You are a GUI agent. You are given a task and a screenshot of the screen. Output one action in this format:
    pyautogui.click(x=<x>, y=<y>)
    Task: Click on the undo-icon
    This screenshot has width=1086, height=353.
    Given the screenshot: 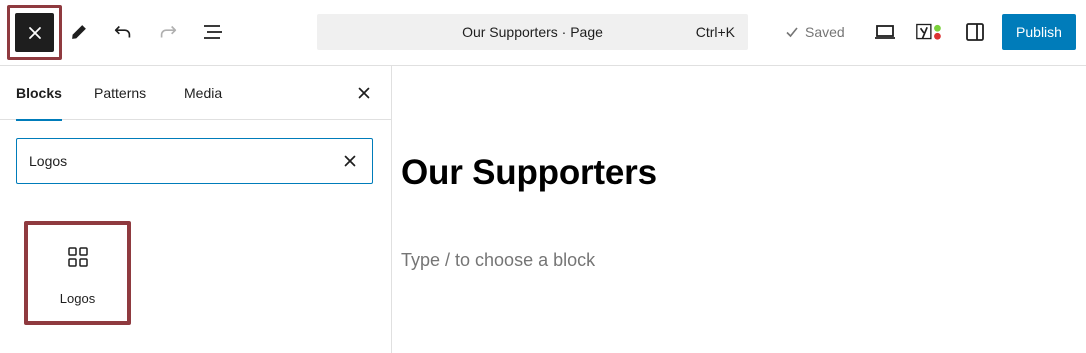 What is the action you would take?
    pyautogui.click(x=122, y=31)
    